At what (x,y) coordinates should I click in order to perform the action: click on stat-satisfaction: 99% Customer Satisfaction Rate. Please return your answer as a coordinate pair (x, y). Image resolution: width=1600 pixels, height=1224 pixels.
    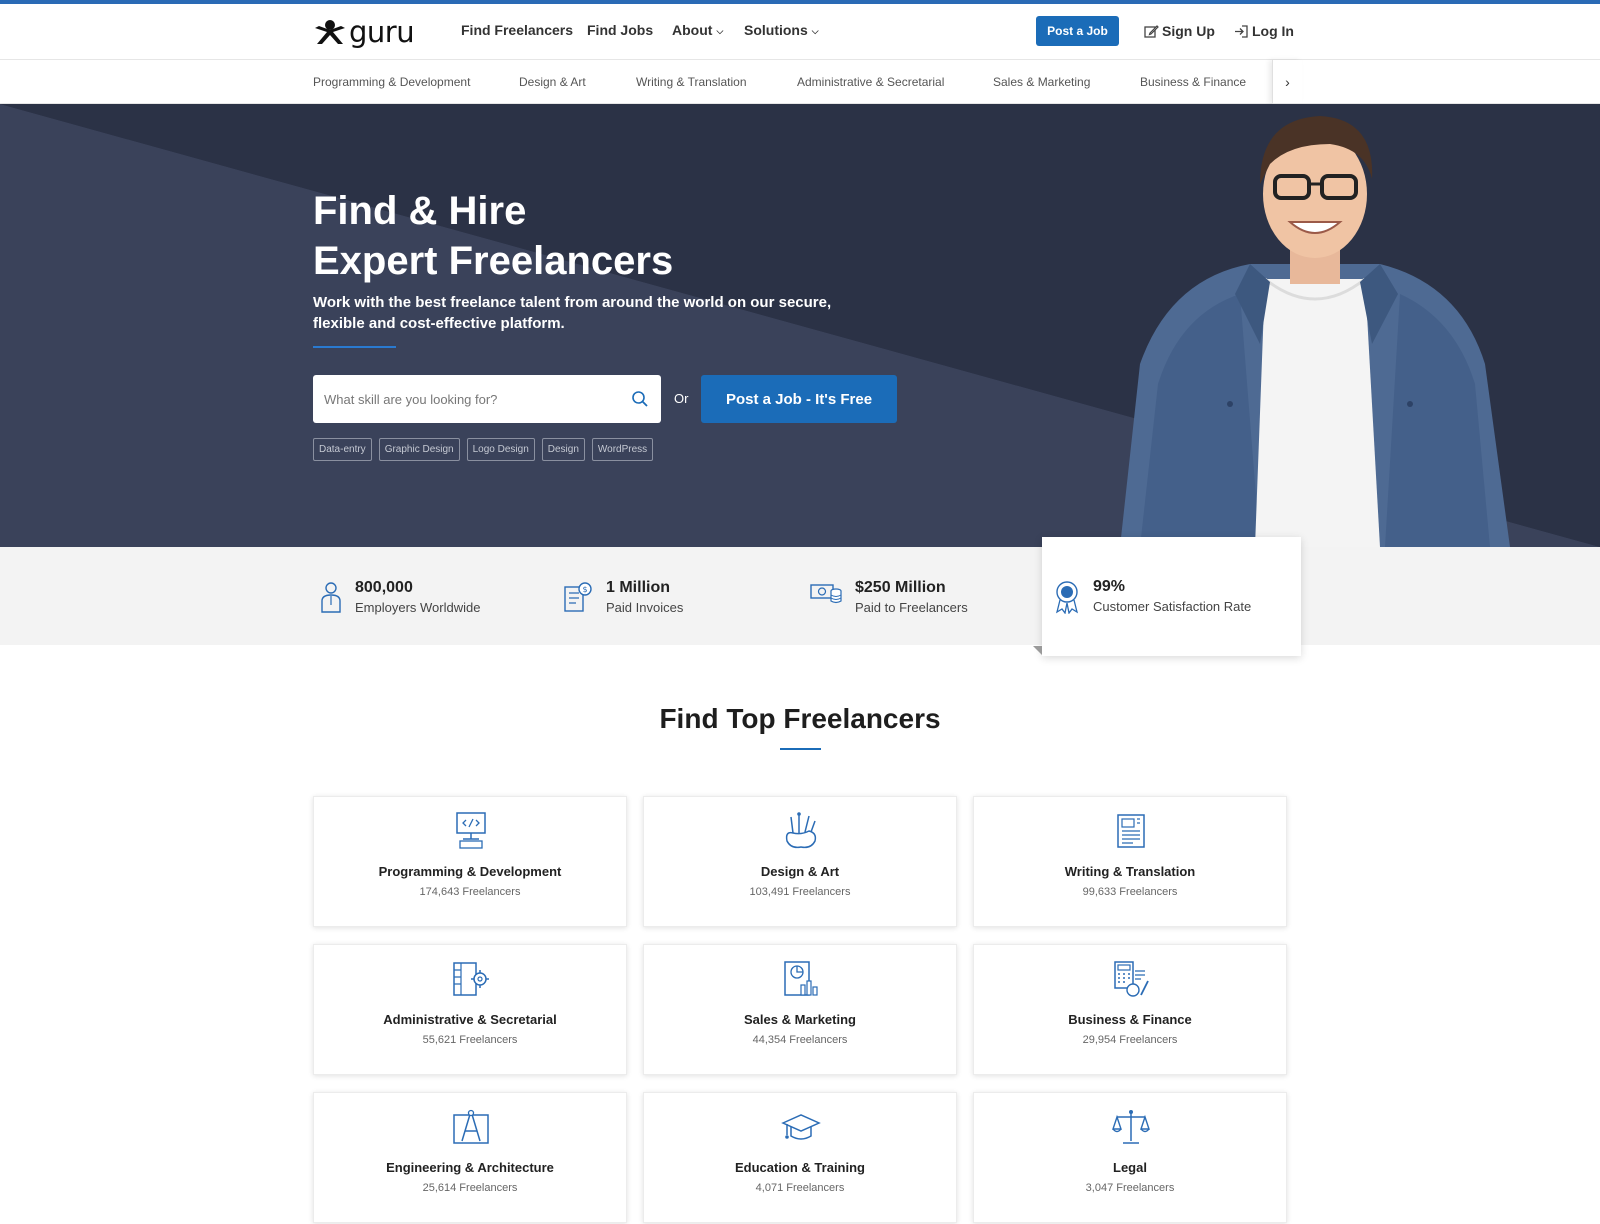
    Looking at the image, I should click on (1152, 595).